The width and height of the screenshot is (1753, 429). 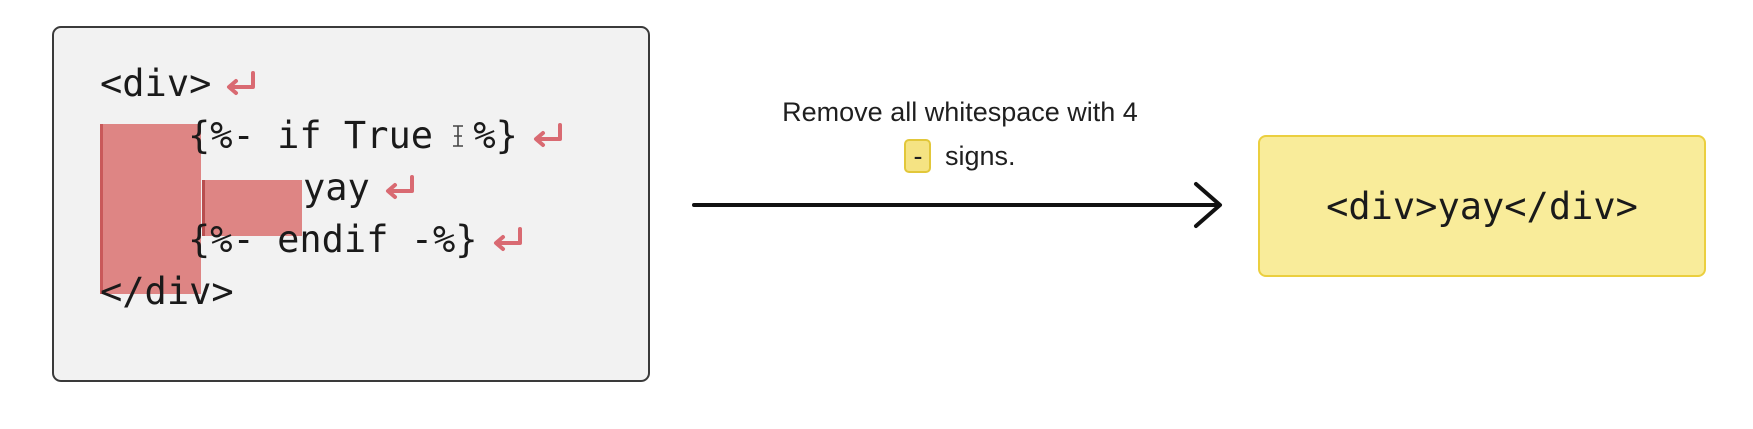 What do you see at coordinates (957, 205) in the screenshot?
I see `right-arrow-icon` at bounding box center [957, 205].